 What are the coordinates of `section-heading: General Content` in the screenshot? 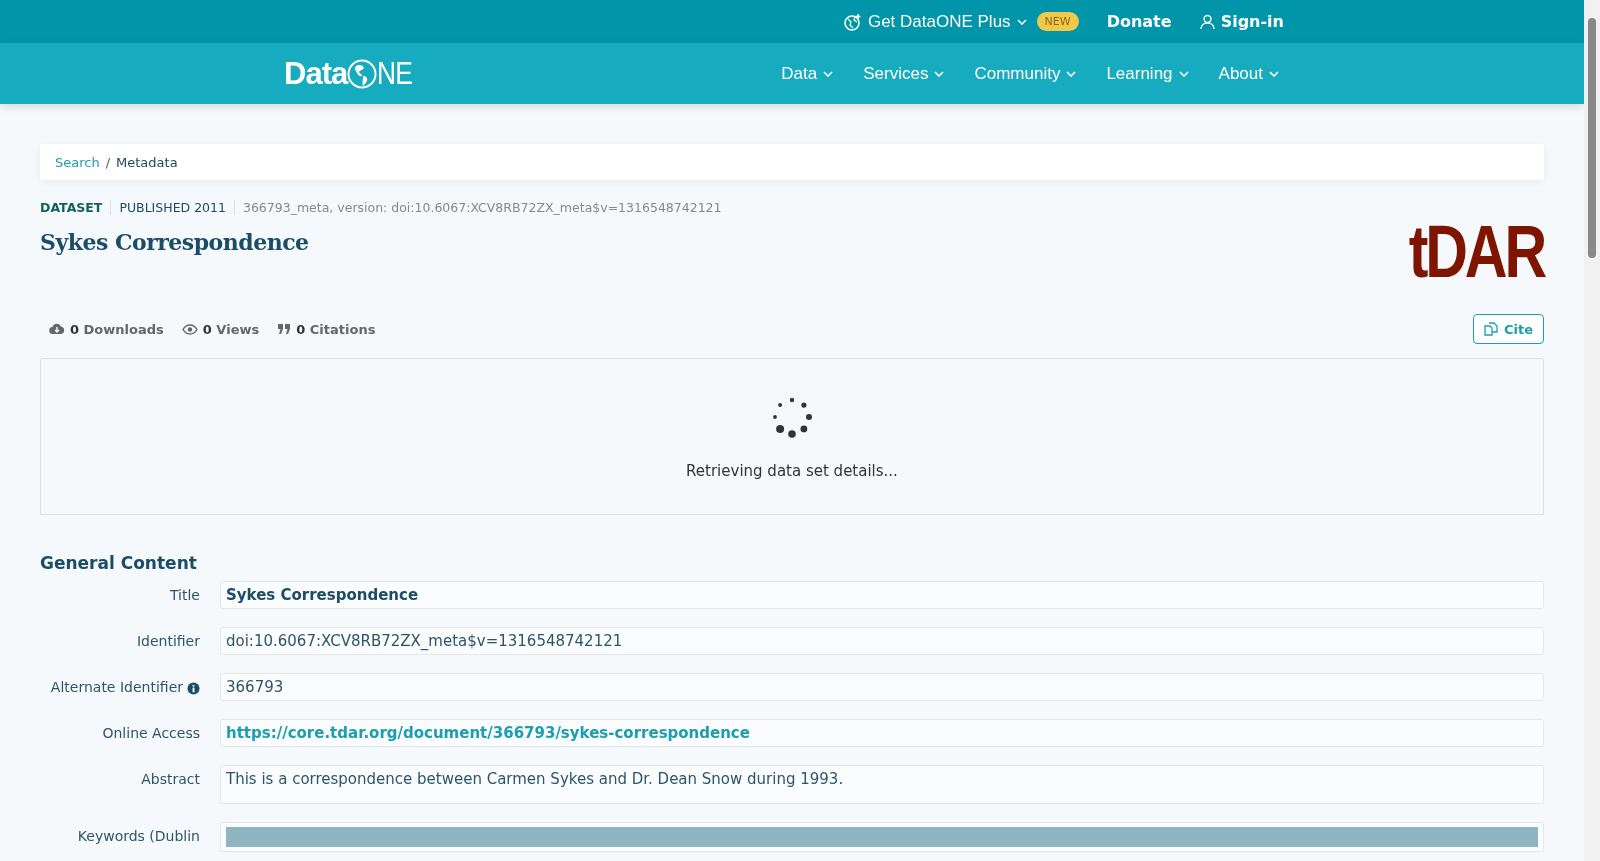 It's located at (119, 563).